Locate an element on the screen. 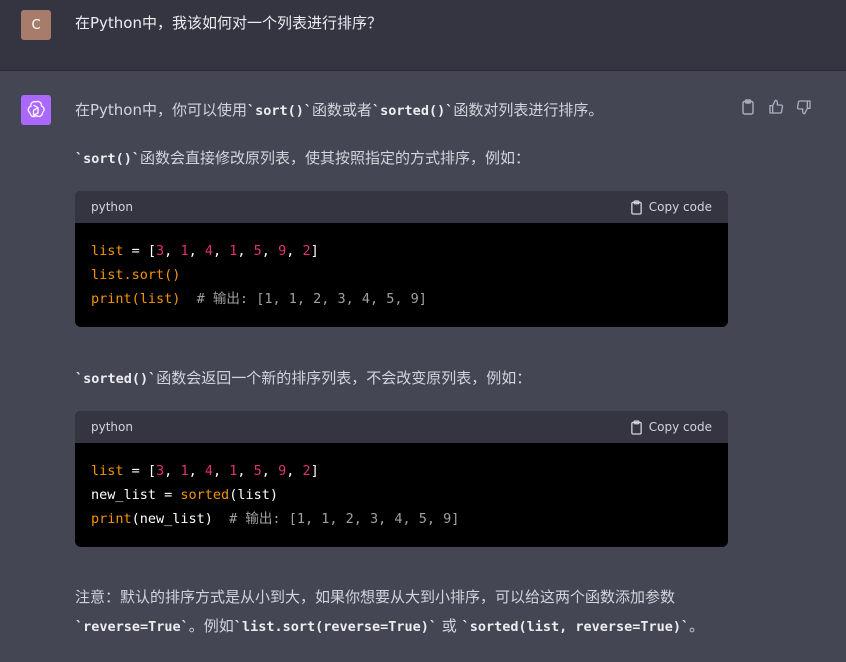 The width and height of the screenshot is (846, 662). user-message-row: C 在Python中，我该如何对一个列表进行排序？ is located at coordinates (423, 35).